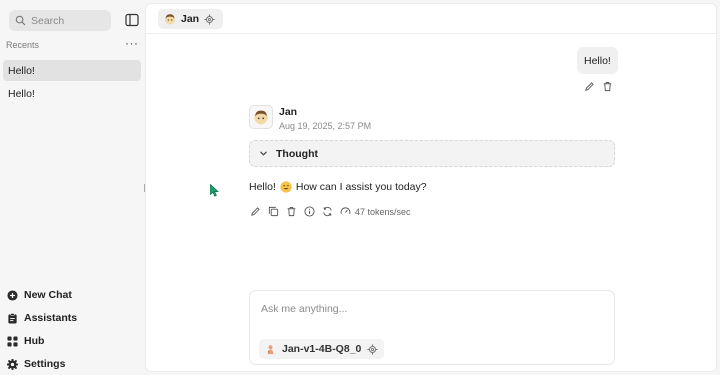 This screenshot has height=375, width=720. I want to click on smile-emoji-icon, so click(286, 187).